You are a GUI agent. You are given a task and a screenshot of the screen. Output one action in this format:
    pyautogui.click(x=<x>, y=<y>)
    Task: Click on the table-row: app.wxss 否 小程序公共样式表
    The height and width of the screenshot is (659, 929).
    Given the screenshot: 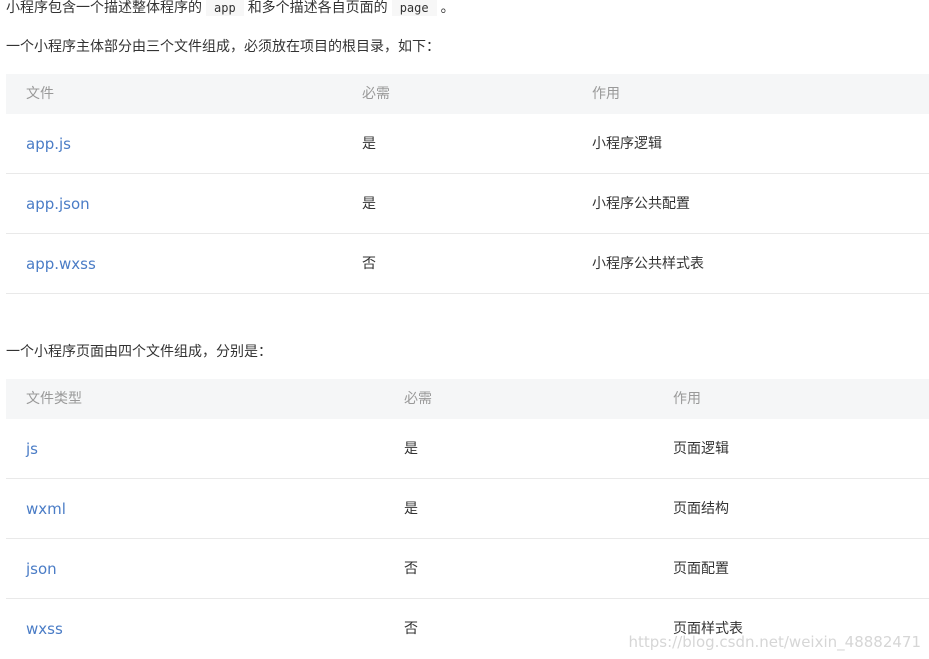 What is the action you would take?
    pyautogui.click(x=467, y=264)
    